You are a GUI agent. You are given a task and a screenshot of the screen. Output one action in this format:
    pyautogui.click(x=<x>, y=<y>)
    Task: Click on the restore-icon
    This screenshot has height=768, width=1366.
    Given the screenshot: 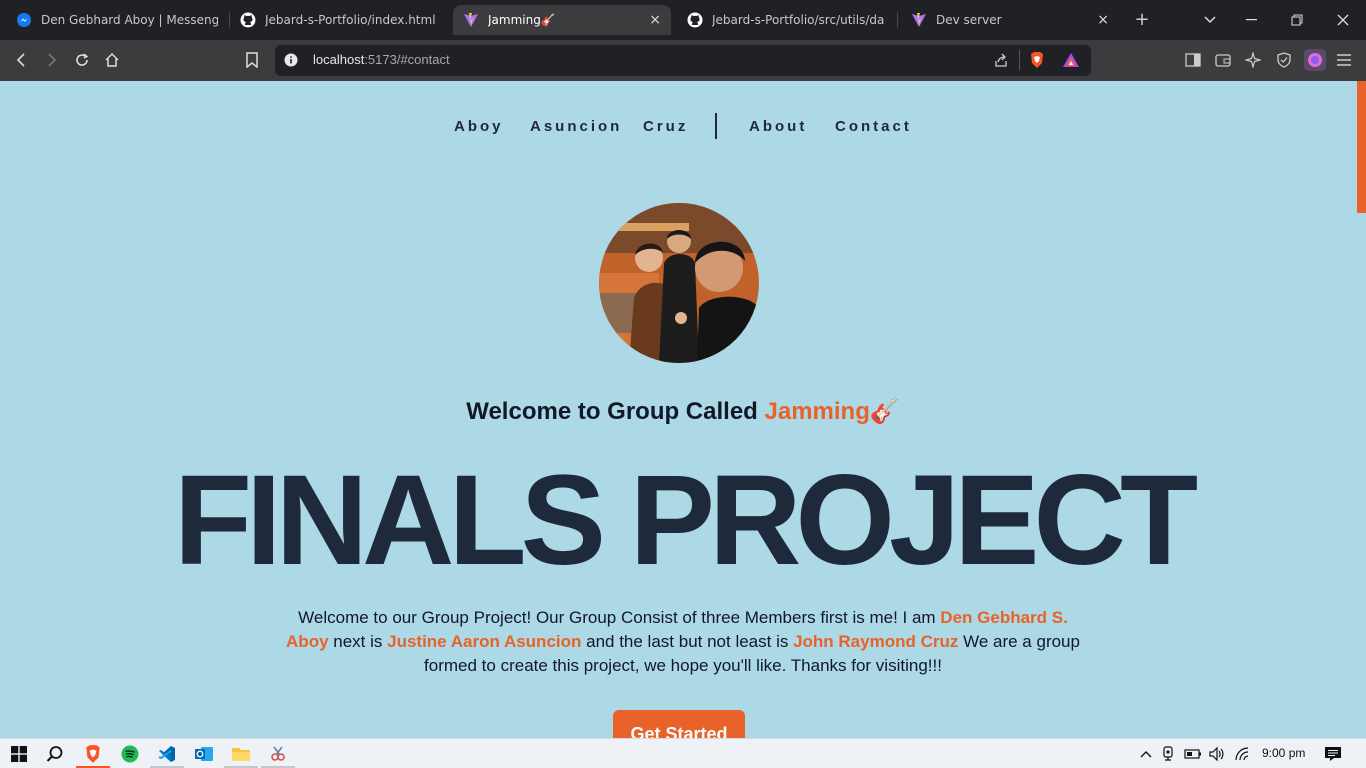 What is the action you would take?
    pyautogui.click(x=1297, y=20)
    